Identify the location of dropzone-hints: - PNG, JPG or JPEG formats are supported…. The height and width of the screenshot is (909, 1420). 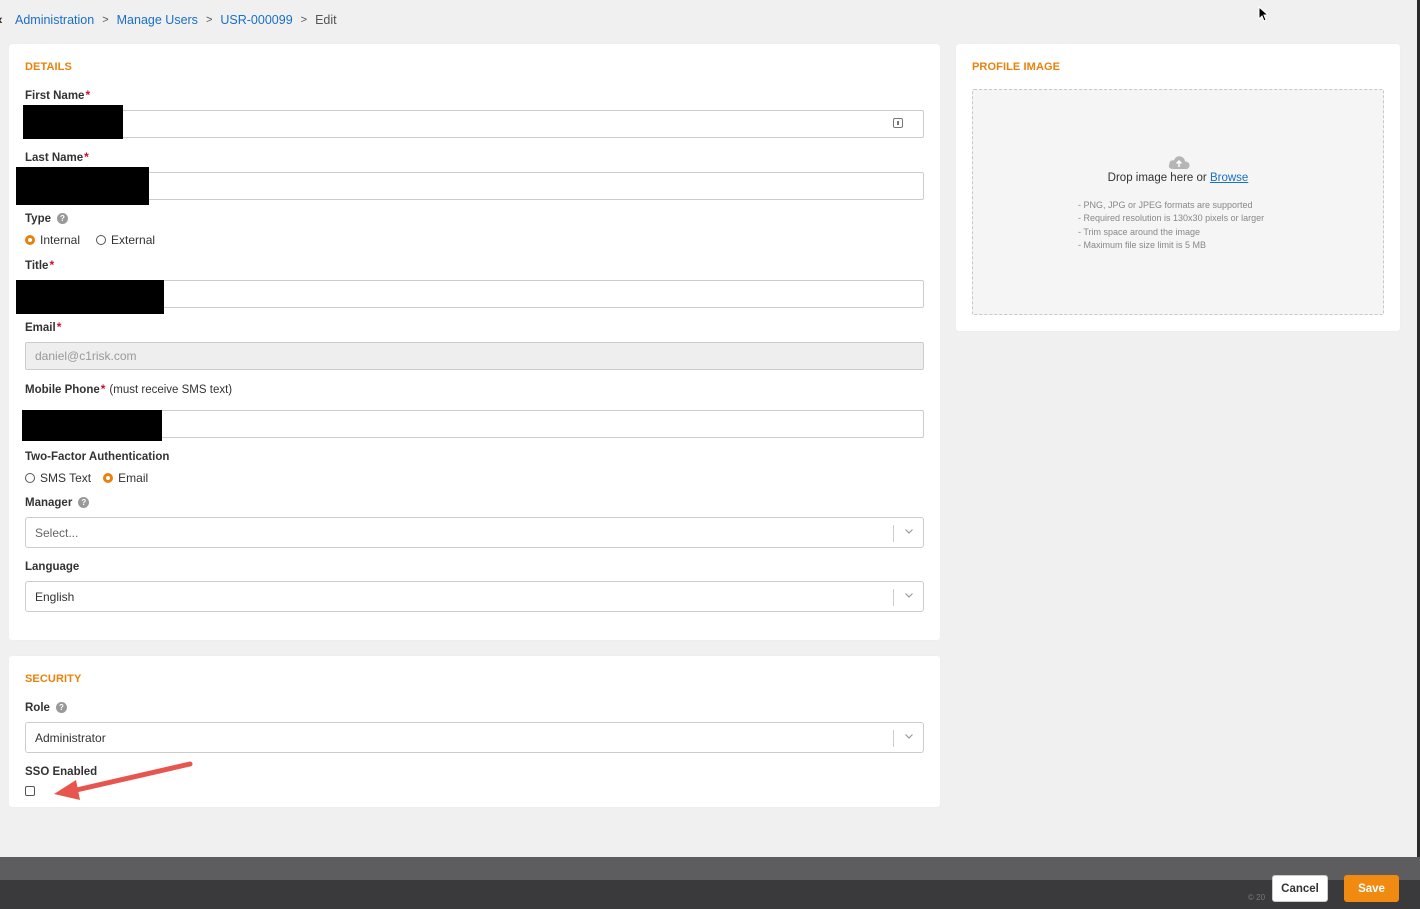
(1171, 225).